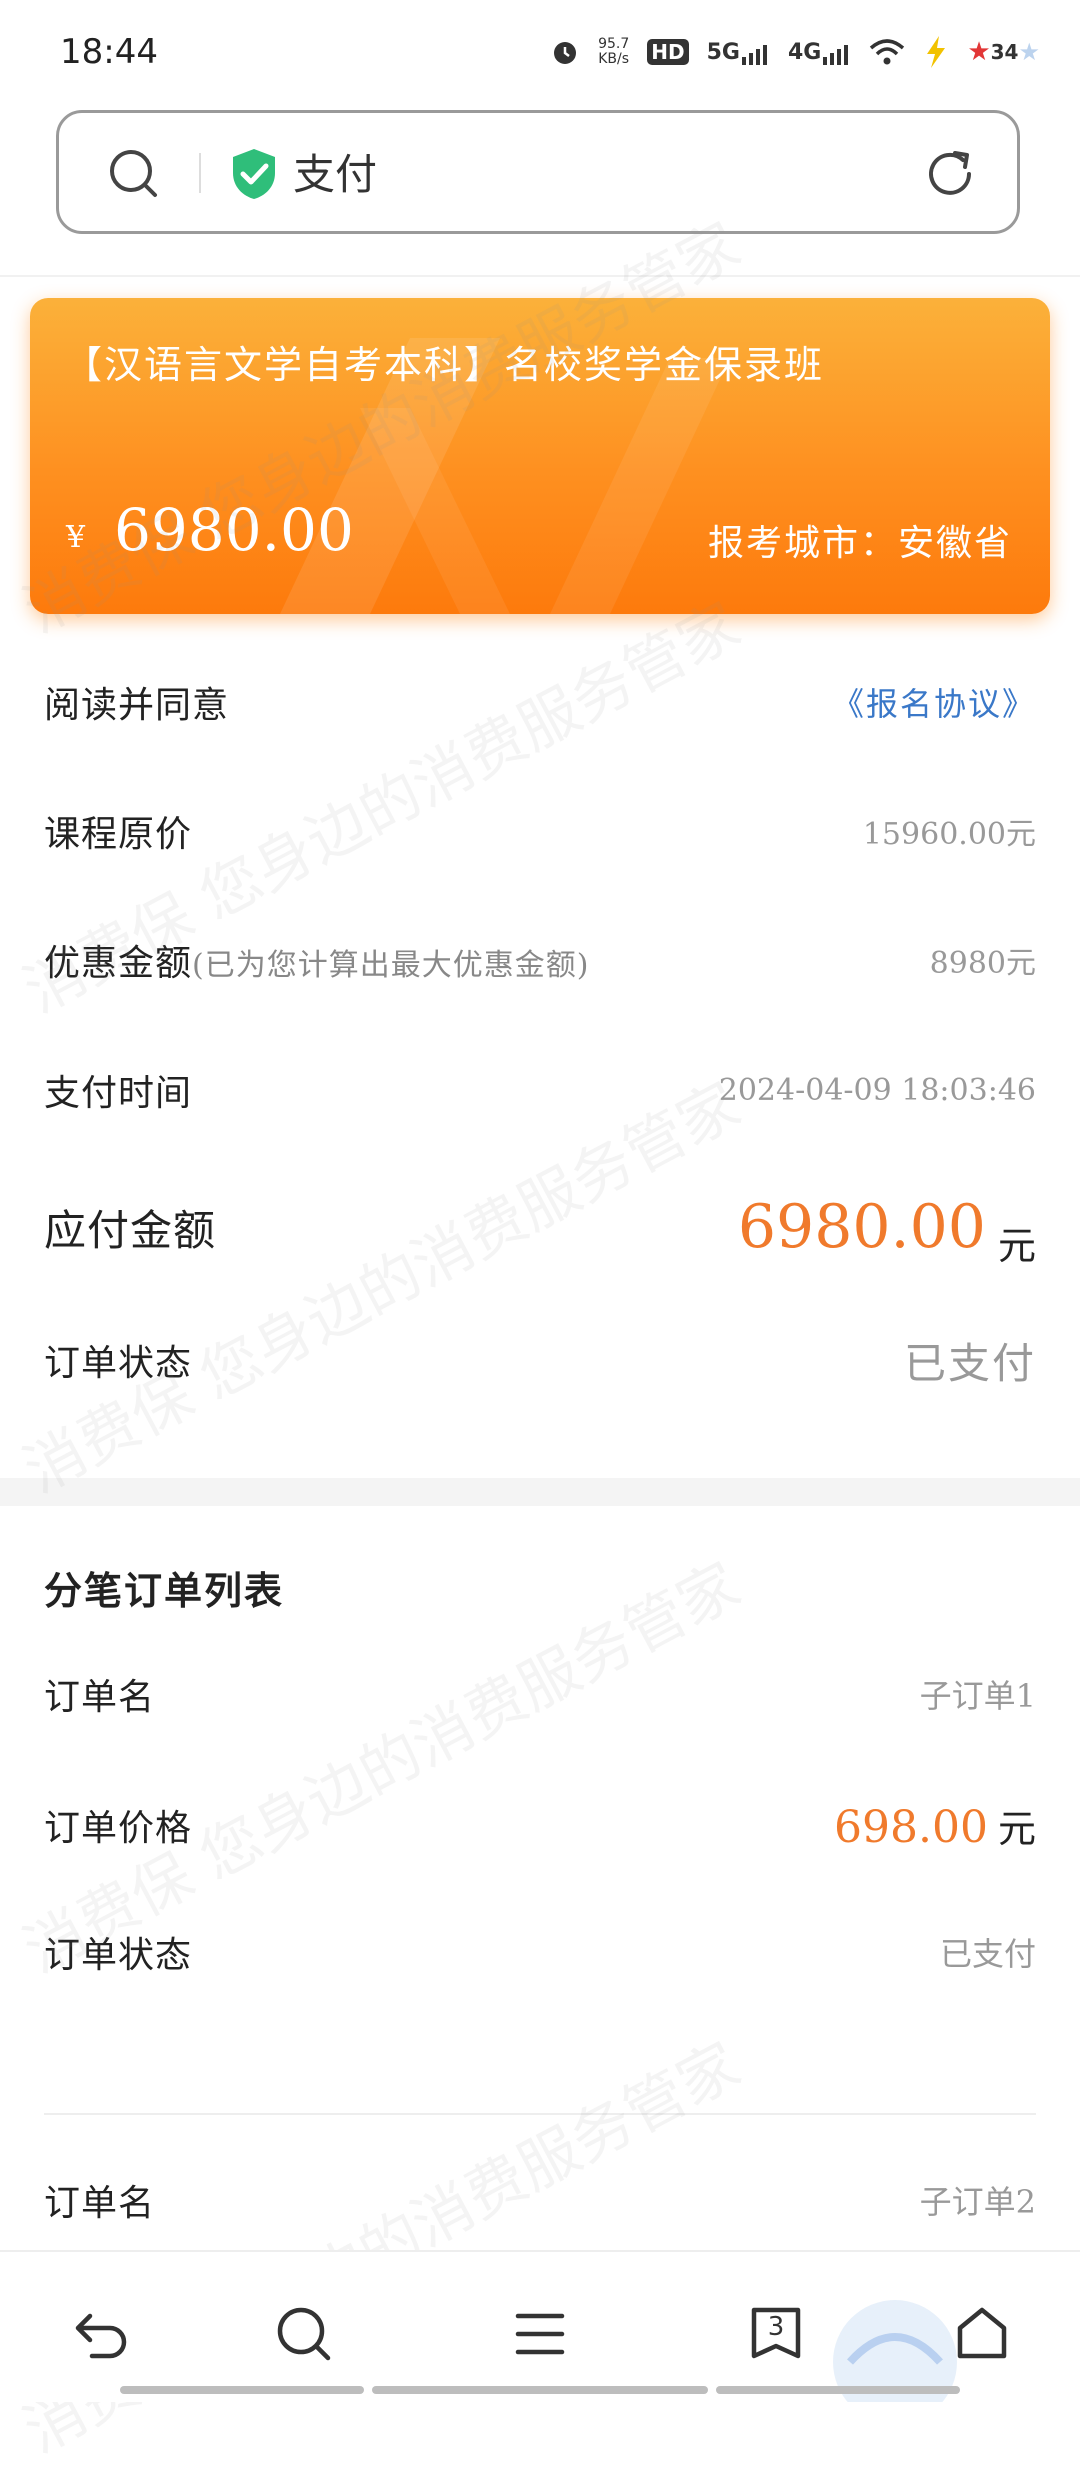  Describe the element at coordinates (76, 537) in the screenshot. I see `currency-symbol: ¥` at that location.